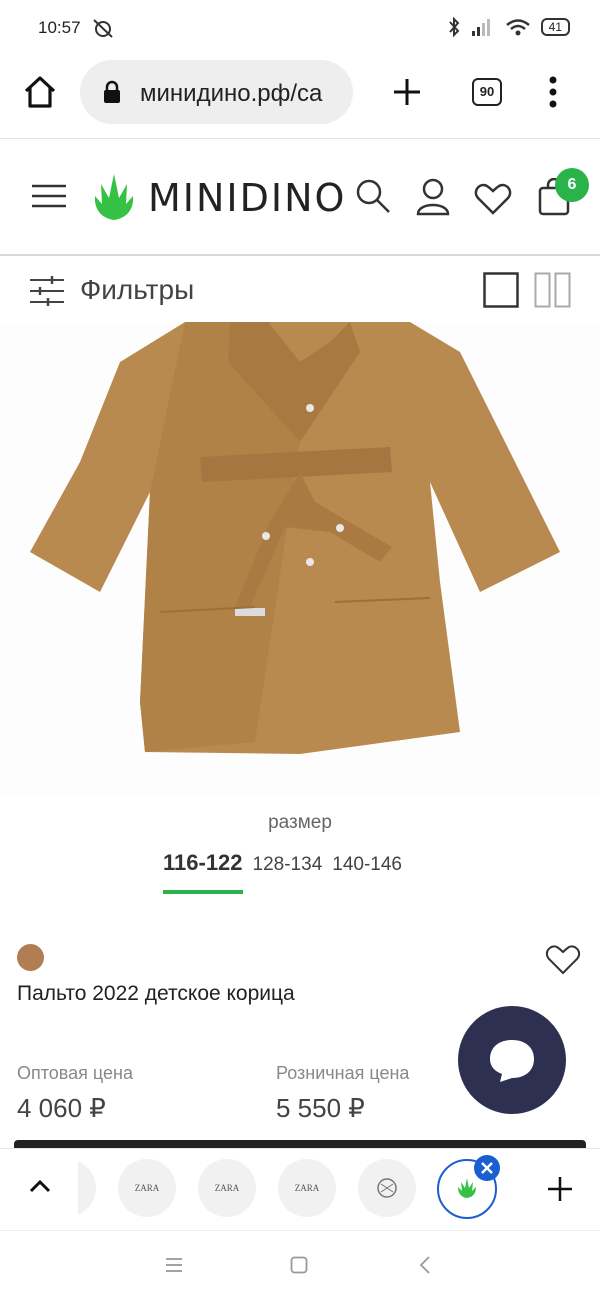 The width and height of the screenshot is (600, 1300). I want to click on wifi-icon, so click(517, 27).